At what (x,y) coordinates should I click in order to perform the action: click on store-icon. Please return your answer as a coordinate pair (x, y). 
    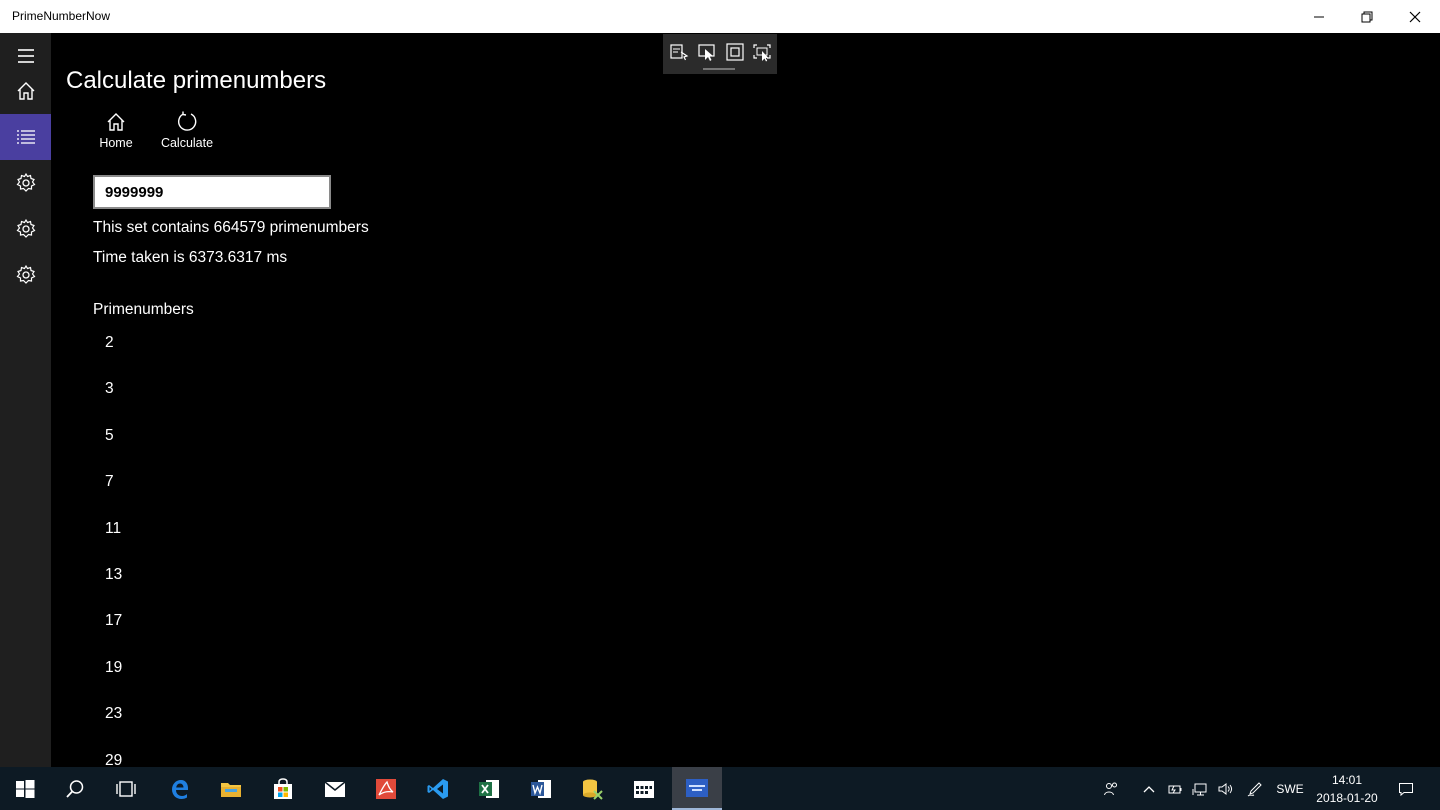
    Looking at the image, I should click on (283, 788).